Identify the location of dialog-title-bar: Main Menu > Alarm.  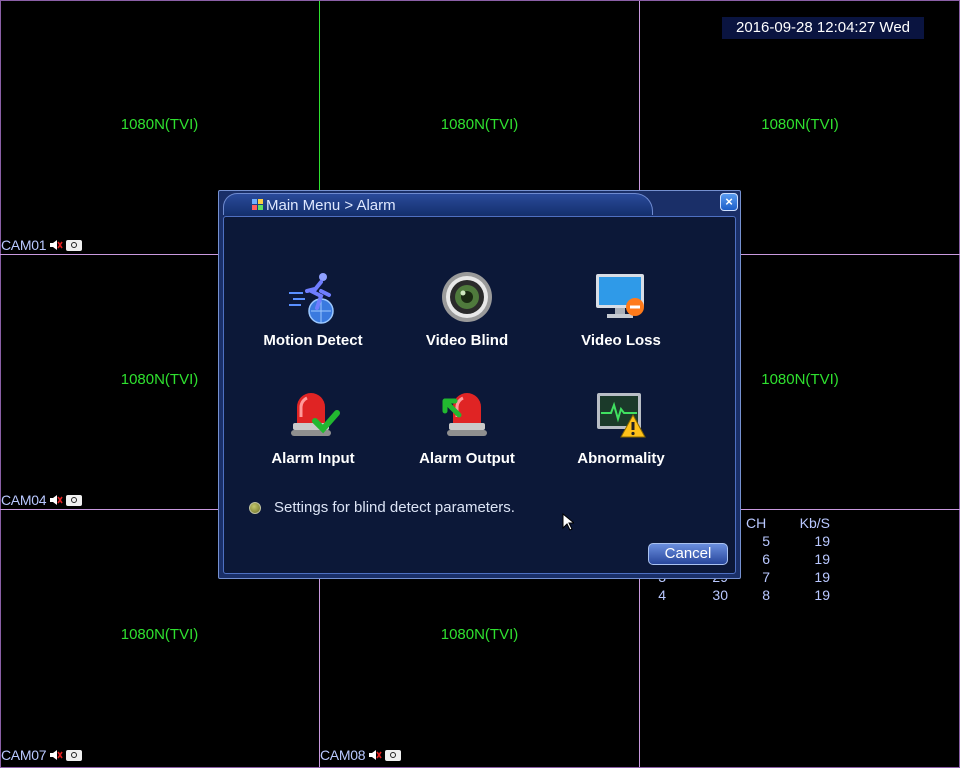
(438, 204).